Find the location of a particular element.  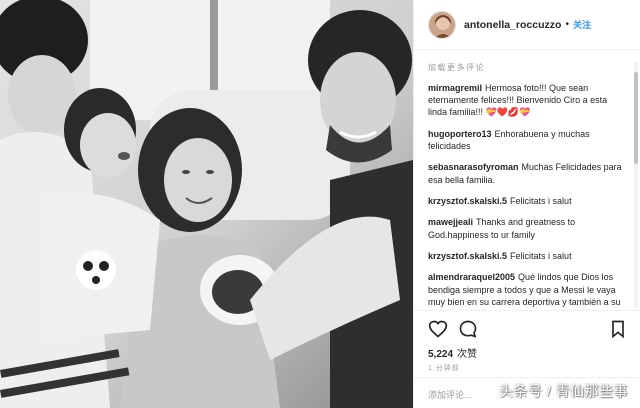

scrollbar-thumb is located at coordinates (636, 118).